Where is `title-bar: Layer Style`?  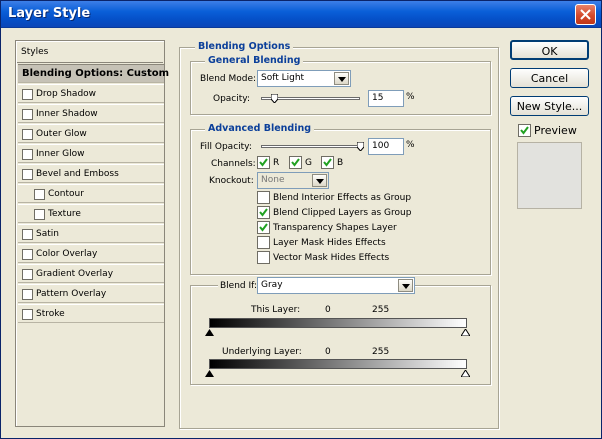 title-bar: Layer Style is located at coordinates (301, 14).